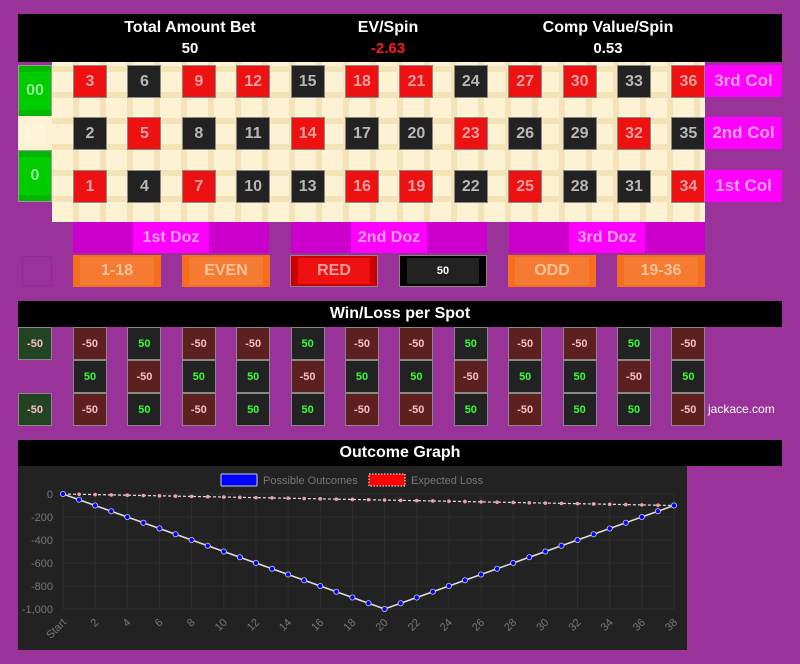  I want to click on bet-spot-number: 36, so click(688, 81).